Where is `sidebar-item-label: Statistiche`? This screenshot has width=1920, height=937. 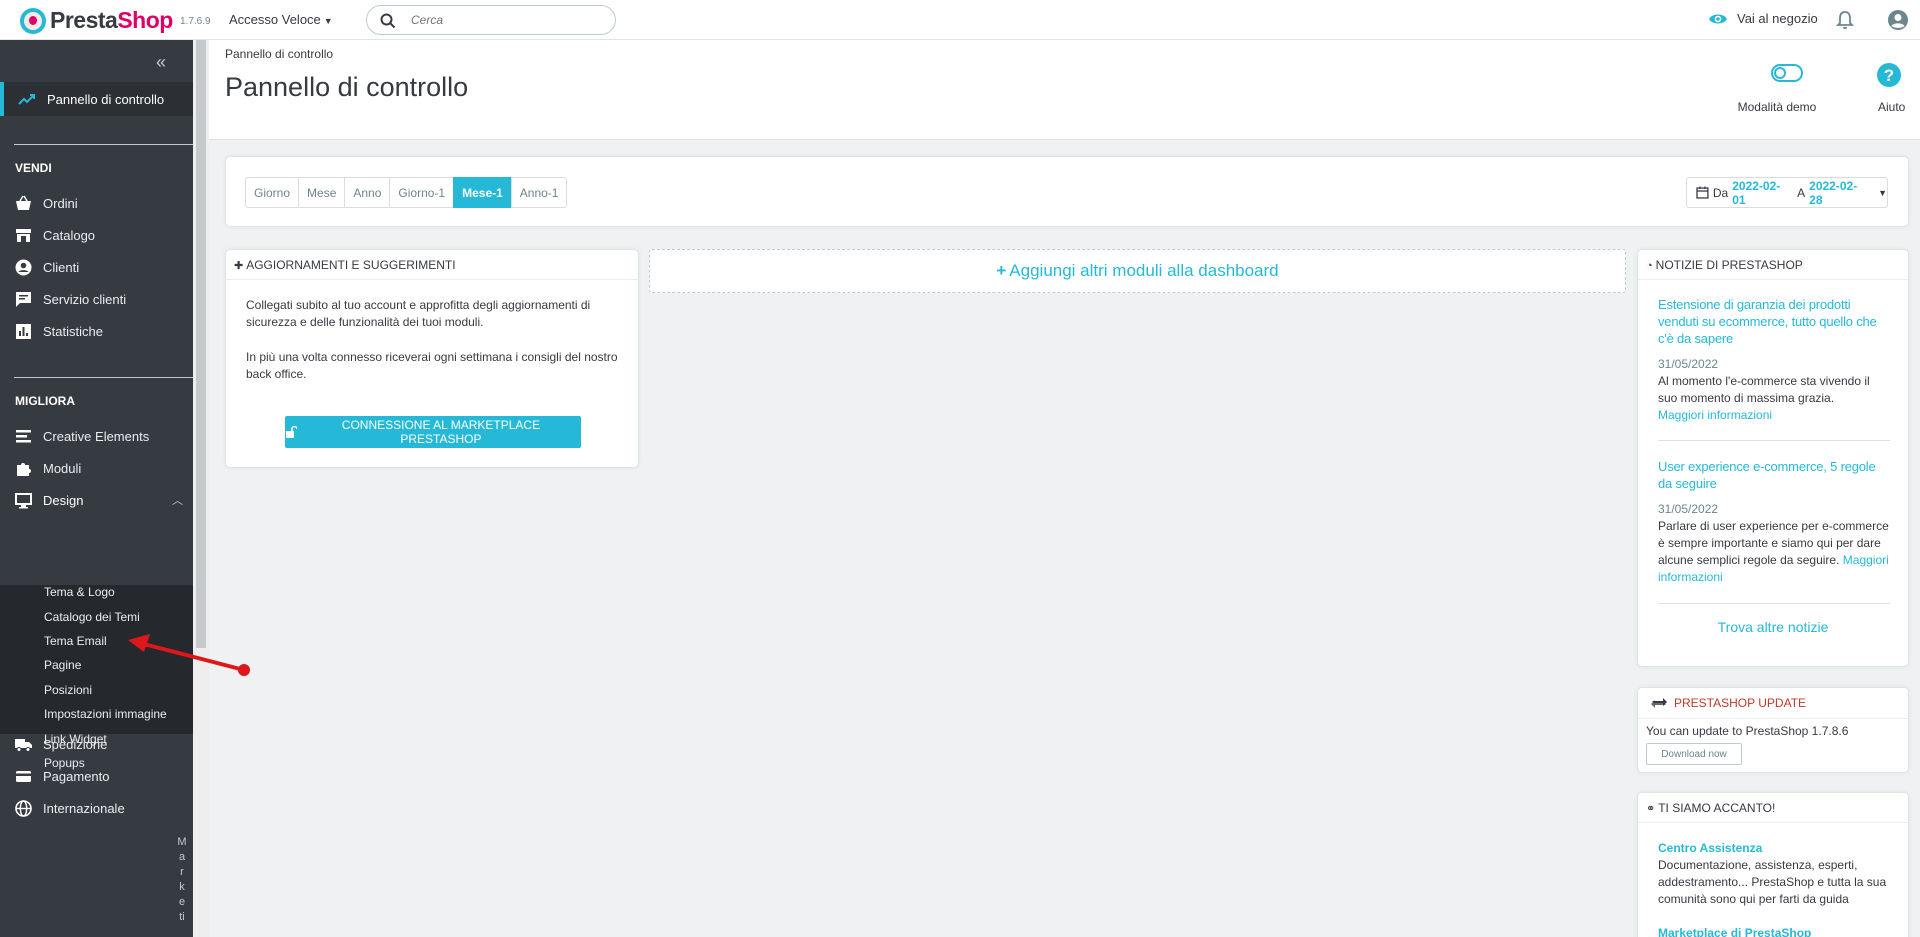
sidebar-item-label: Statistiche is located at coordinates (73, 331).